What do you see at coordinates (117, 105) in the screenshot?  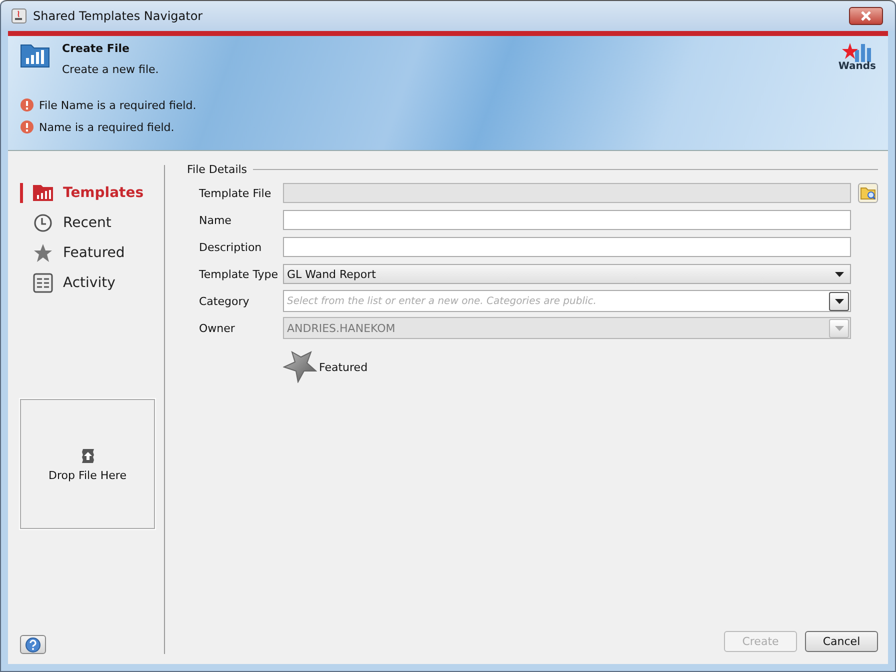 I see `error-message: File Name is a required field.` at bounding box center [117, 105].